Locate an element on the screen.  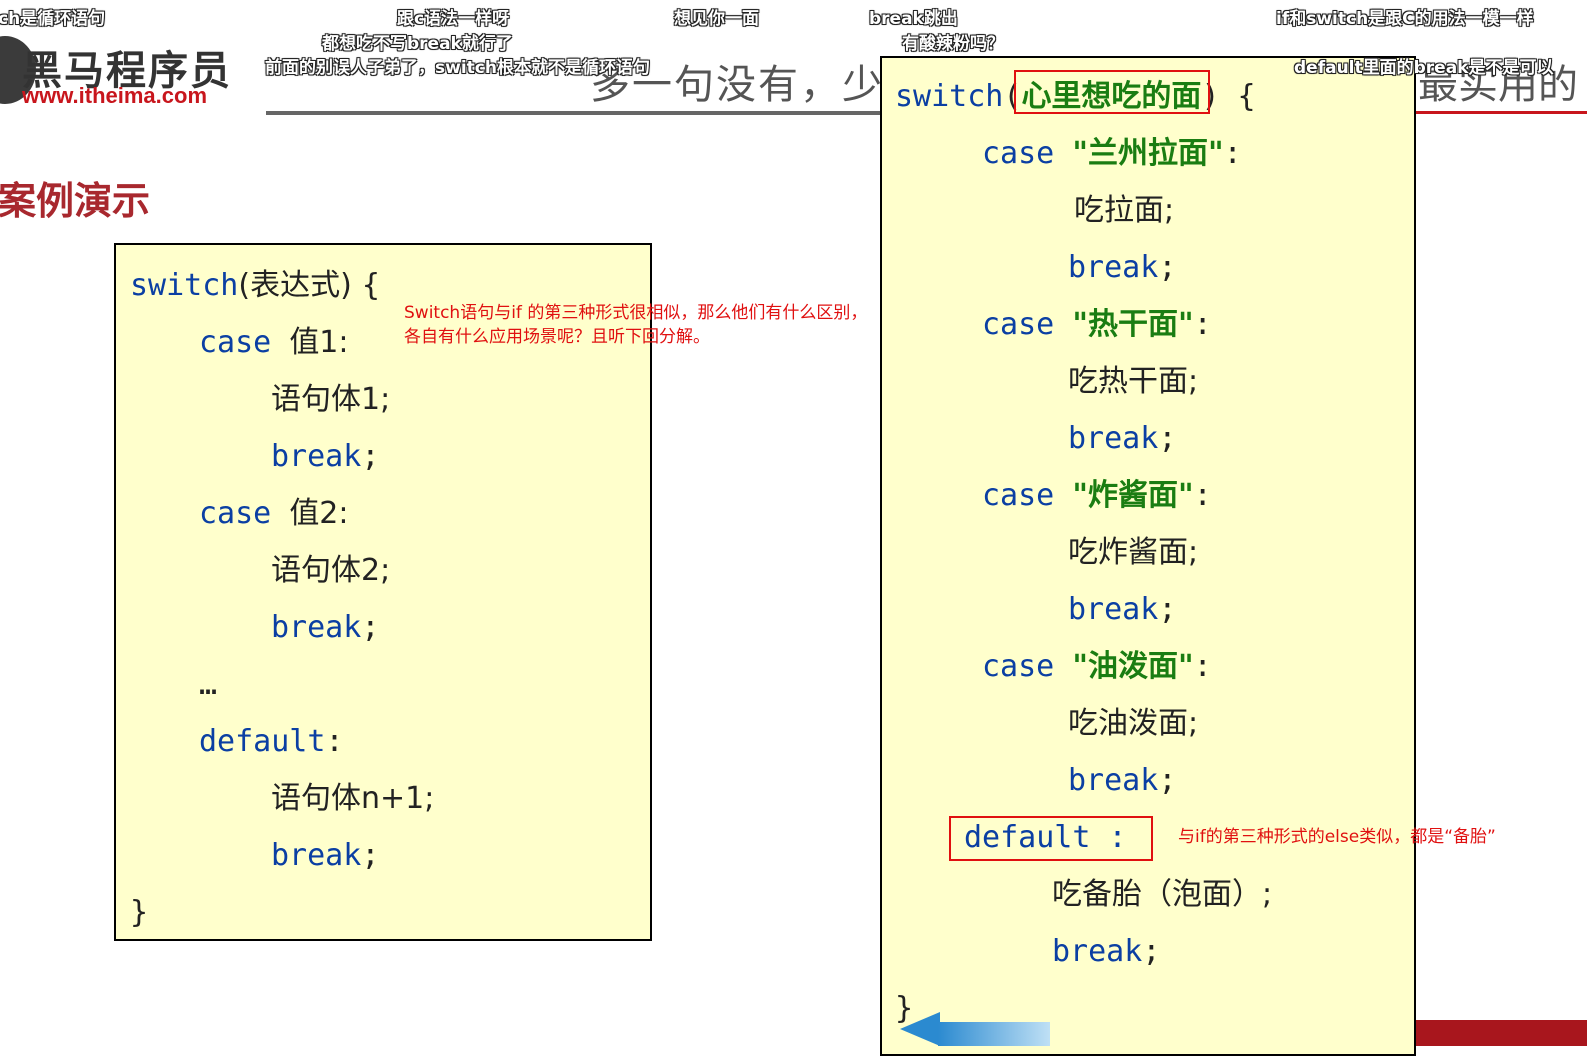
code-line-stmt-youpomian: 吃油泼面; is located at coordinates (1133, 723).